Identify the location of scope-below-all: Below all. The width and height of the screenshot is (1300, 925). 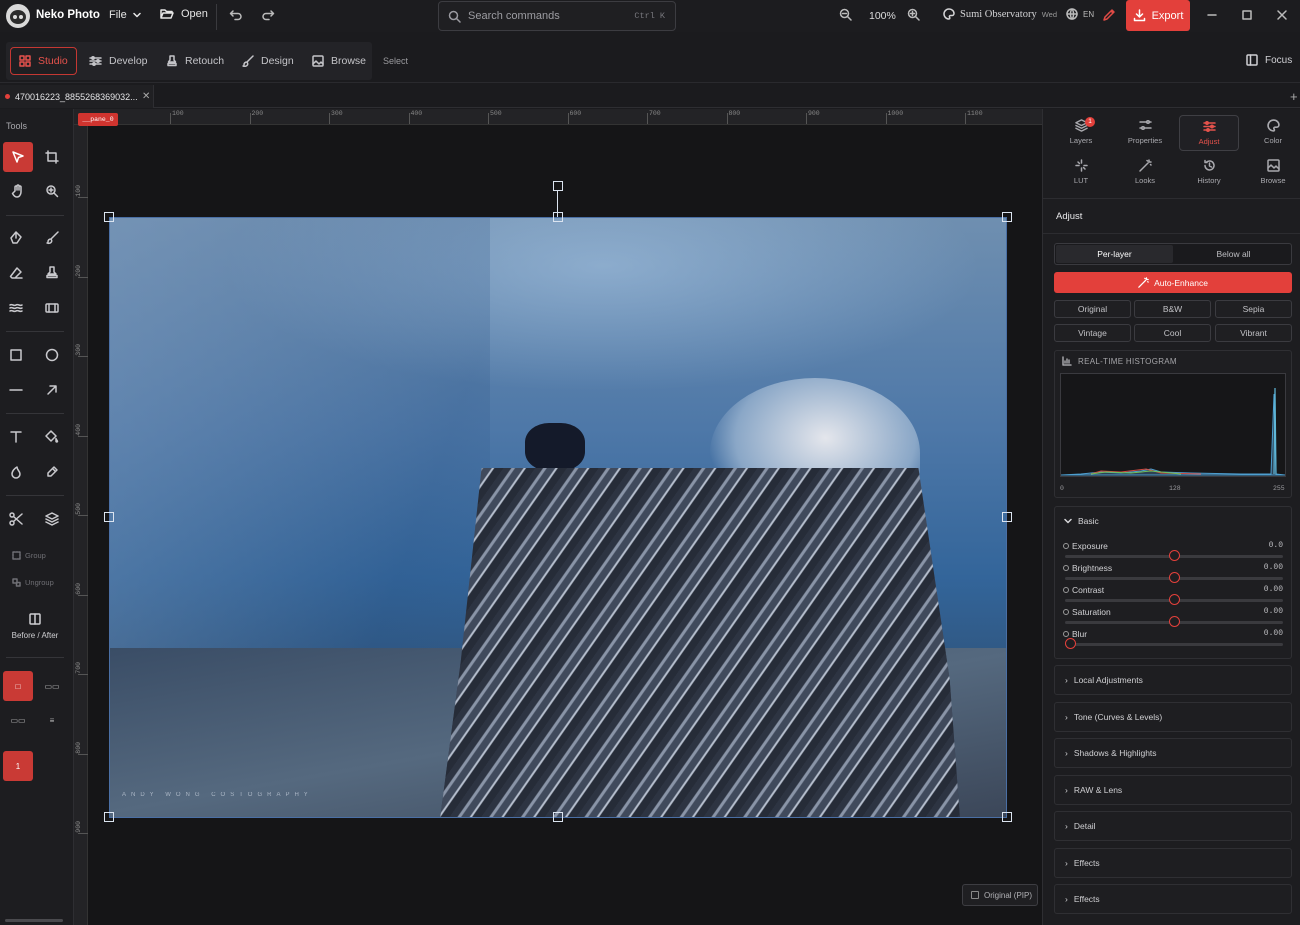
(1233, 254).